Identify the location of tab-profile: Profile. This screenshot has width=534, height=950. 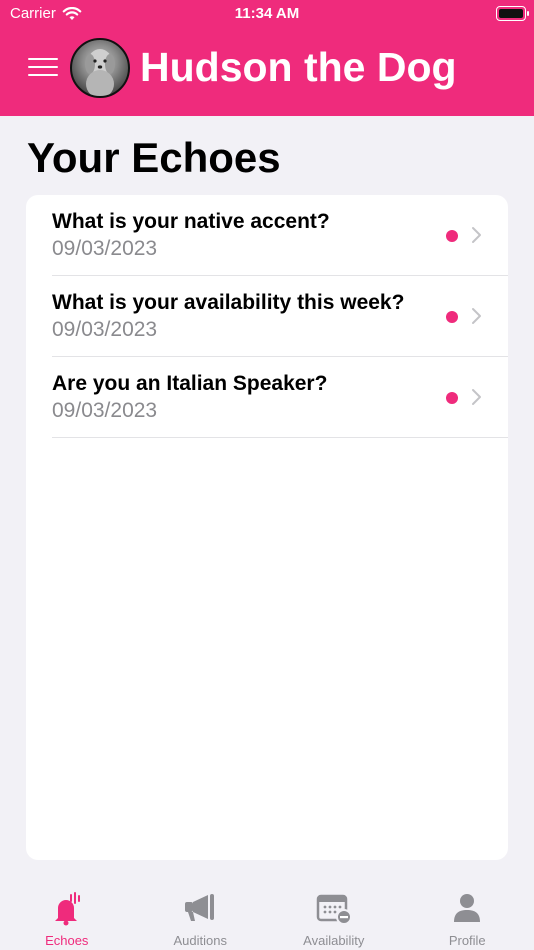
(467, 915).